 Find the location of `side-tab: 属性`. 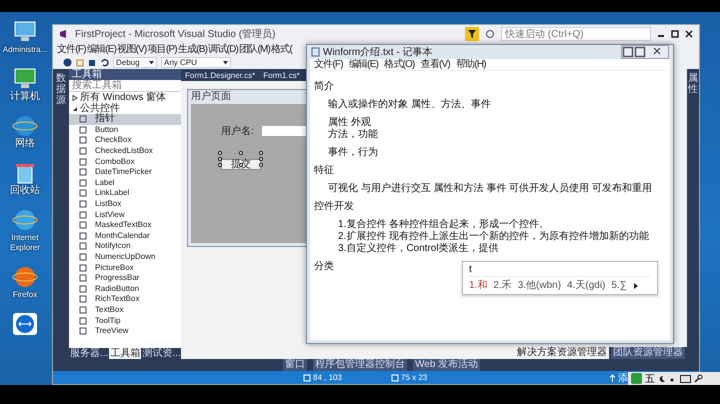

side-tab: 属性 is located at coordinates (693, 216).